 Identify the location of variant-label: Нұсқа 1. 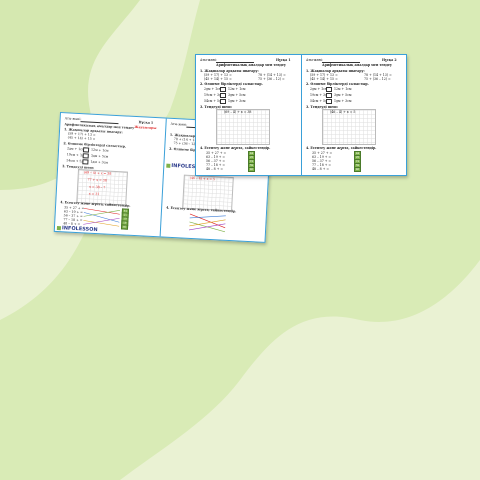
(283, 60).